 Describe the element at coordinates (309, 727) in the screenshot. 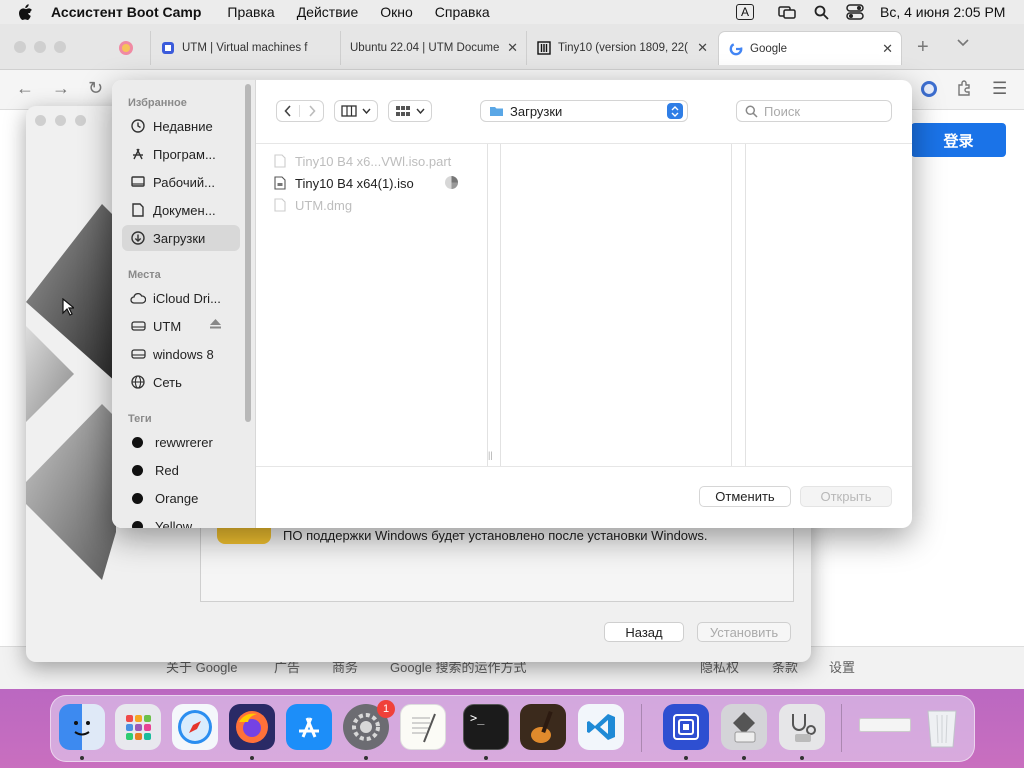

I see `app-store-icon` at that location.